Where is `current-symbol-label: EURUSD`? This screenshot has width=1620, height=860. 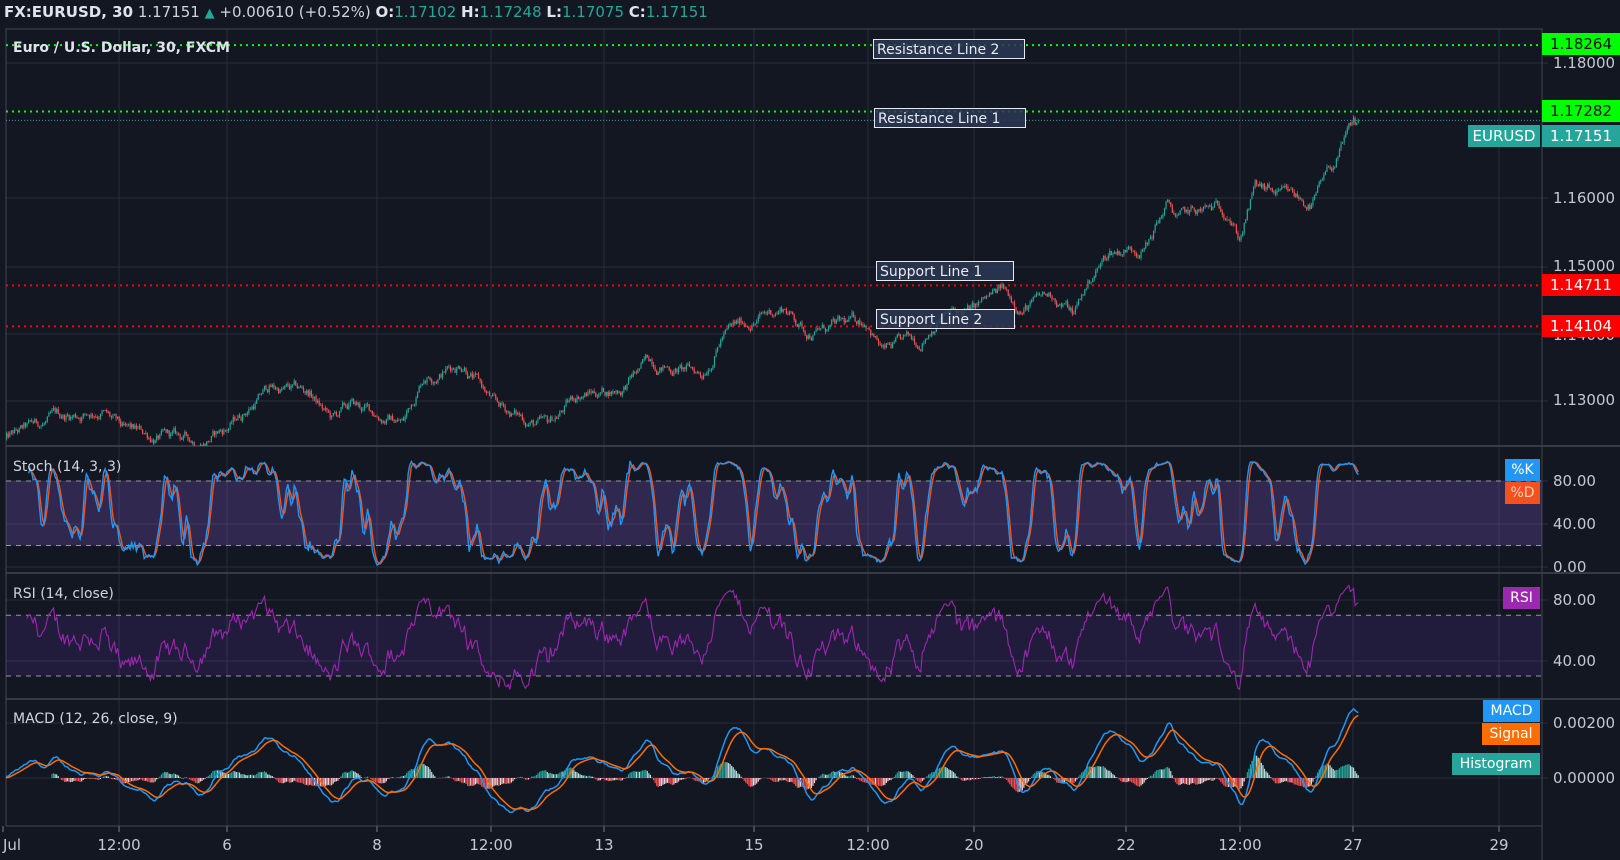
current-symbol-label: EURUSD is located at coordinates (1504, 136).